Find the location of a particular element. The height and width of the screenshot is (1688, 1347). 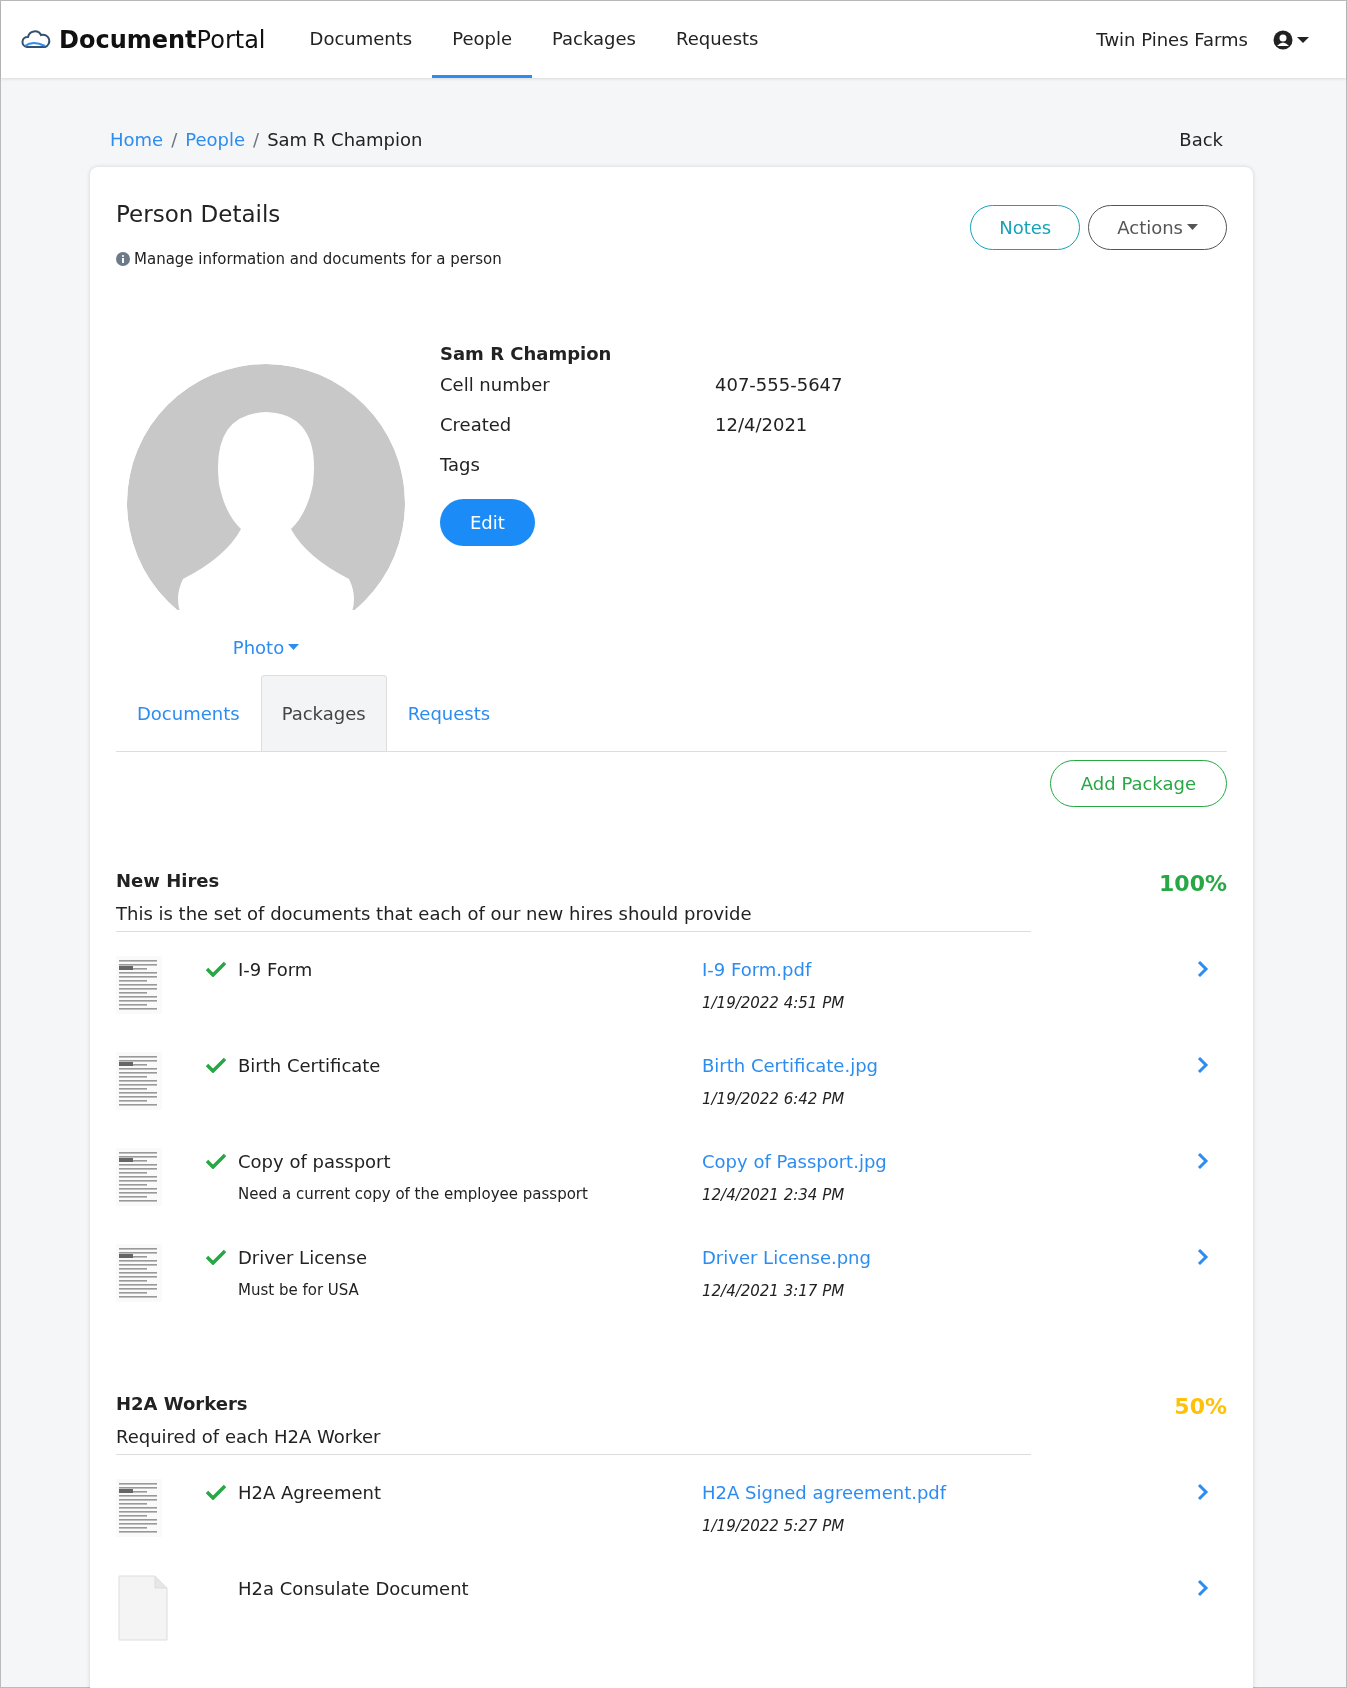

document-name: H2A Agreement is located at coordinates (310, 1493).